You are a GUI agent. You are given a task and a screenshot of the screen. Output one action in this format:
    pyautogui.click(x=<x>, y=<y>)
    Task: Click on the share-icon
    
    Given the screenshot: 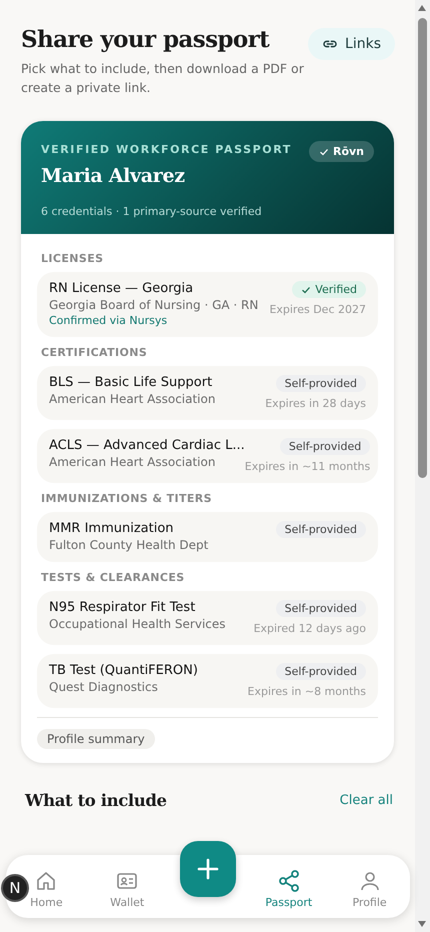 What is the action you would take?
    pyautogui.click(x=288, y=880)
    